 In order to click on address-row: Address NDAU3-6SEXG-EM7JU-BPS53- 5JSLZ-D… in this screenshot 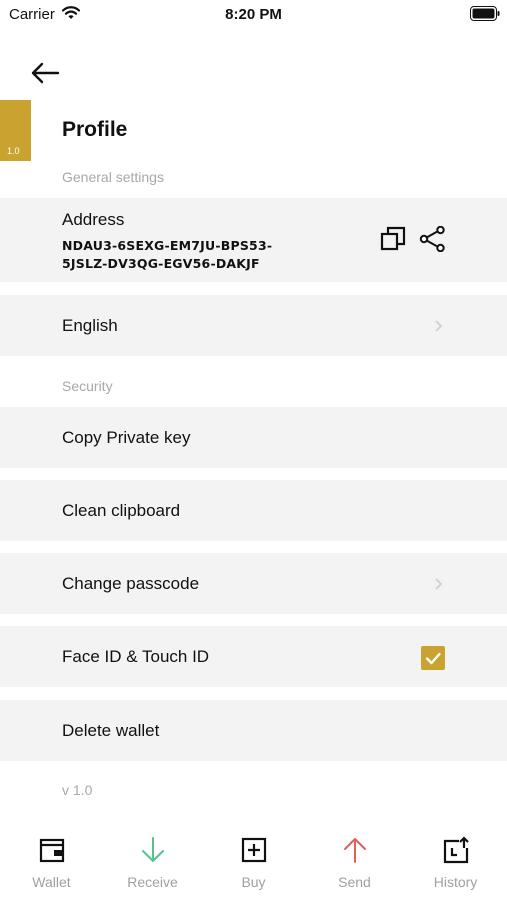, I will do `click(253, 240)`.